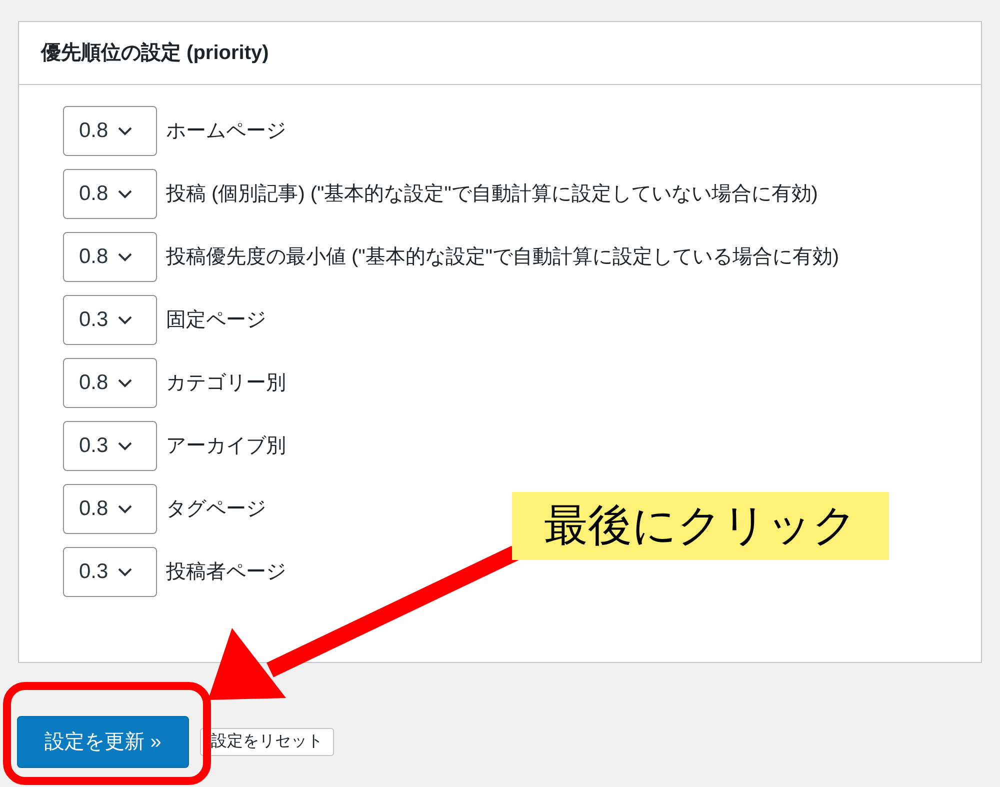 The image size is (1000, 787). Describe the element at coordinates (226, 131) in the screenshot. I see `row-label: ホームページ` at that location.